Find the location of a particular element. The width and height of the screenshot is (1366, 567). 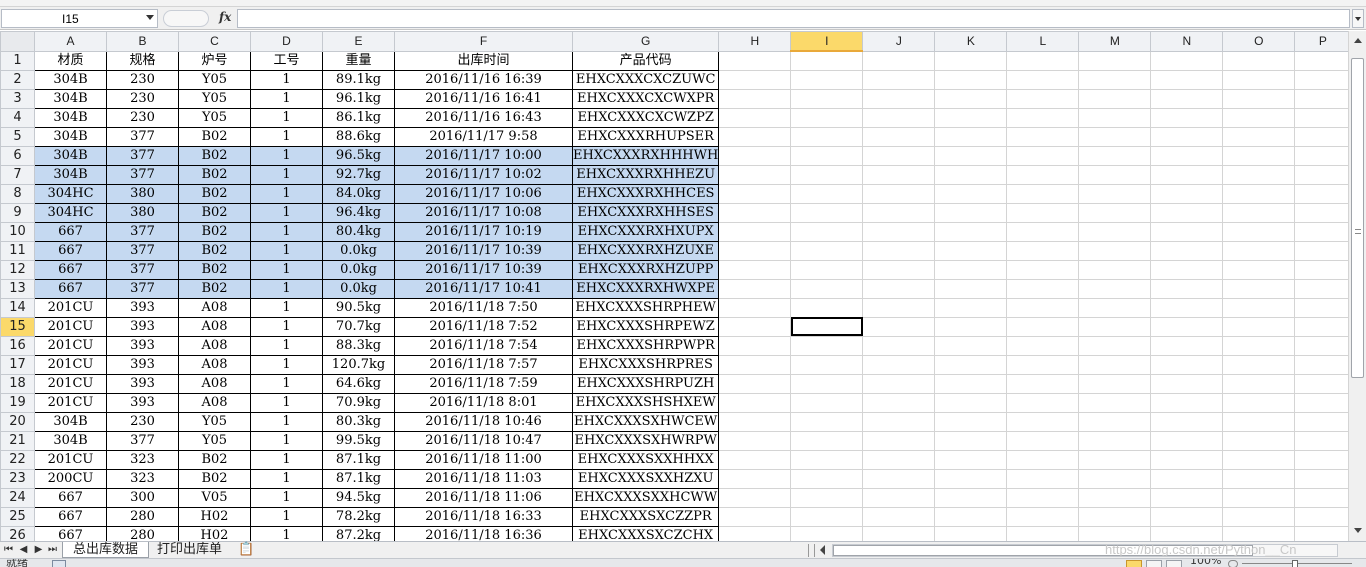

row-header-20: 20 is located at coordinates (17, 421).